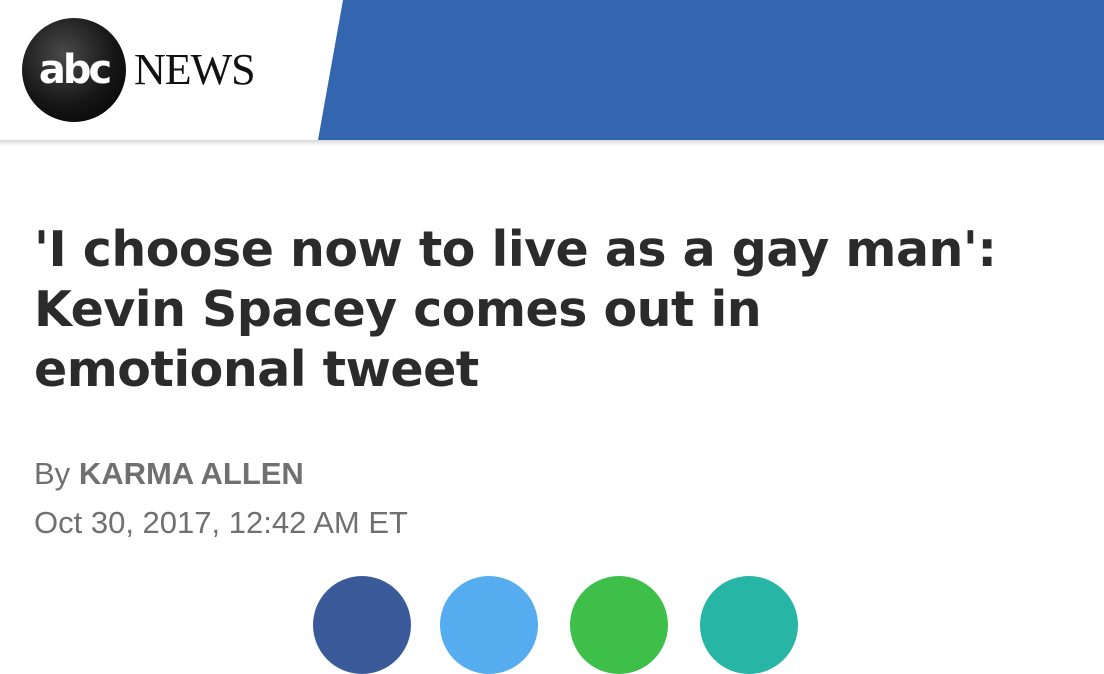 The image size is (1104, 674). Describe the element at coordinates (489, 625) in the screenshot. I see `twitter-share-button` at that location.